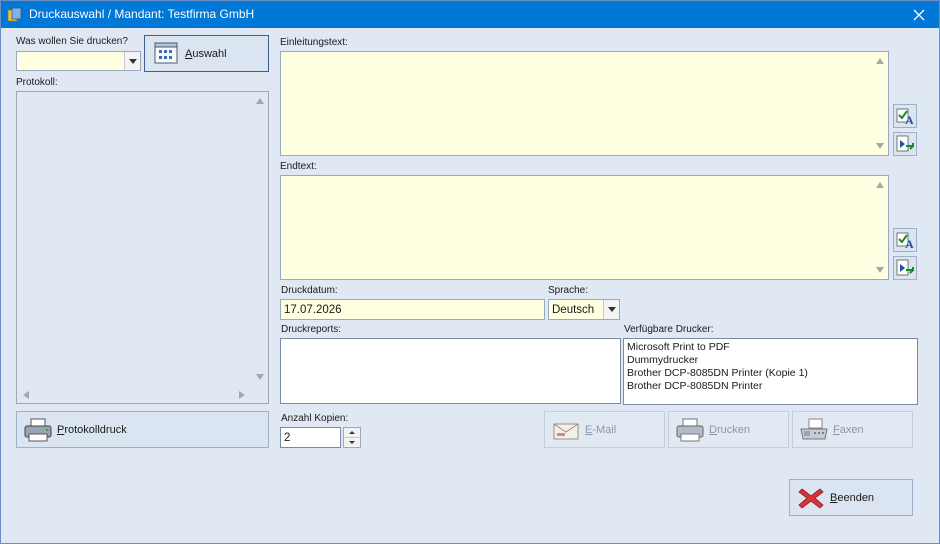 This screenshot has width=940, height=544. I want to click on einleitung-textarea, so click(584, 103).